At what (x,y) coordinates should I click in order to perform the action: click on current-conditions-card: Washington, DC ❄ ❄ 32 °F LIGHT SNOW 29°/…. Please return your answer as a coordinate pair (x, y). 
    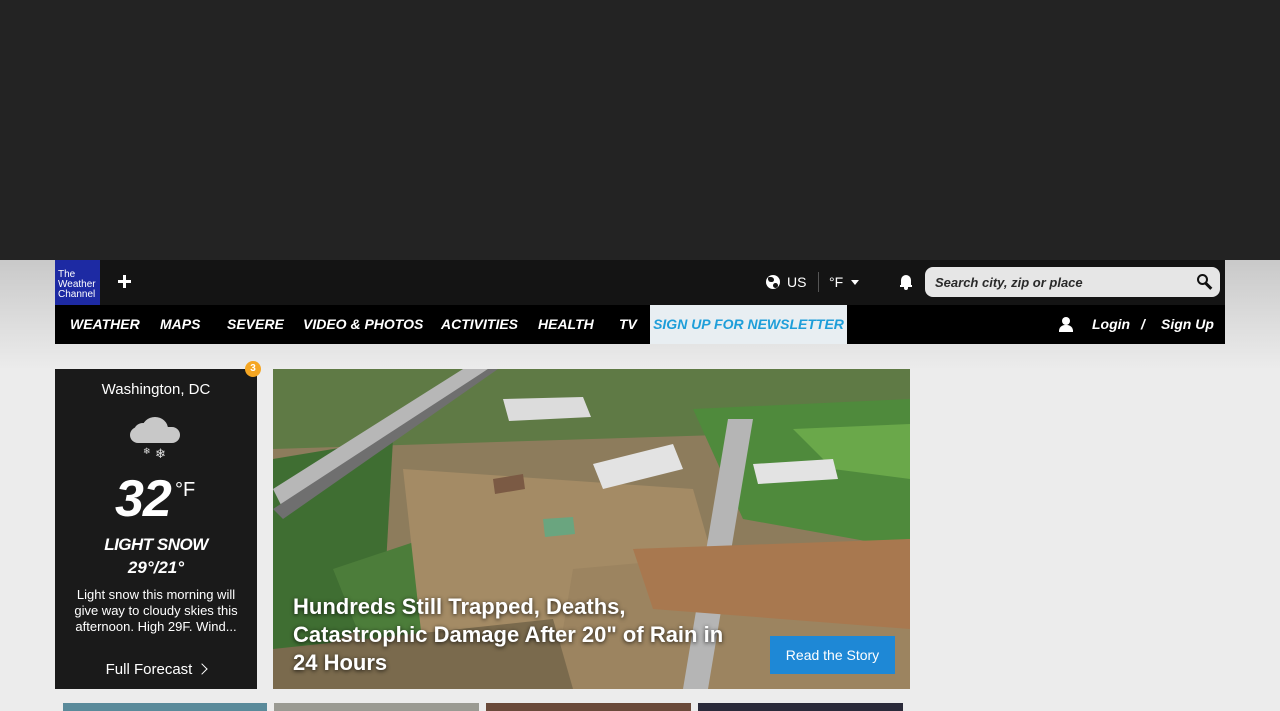
    Looking at the image, I should click on (156, 529).